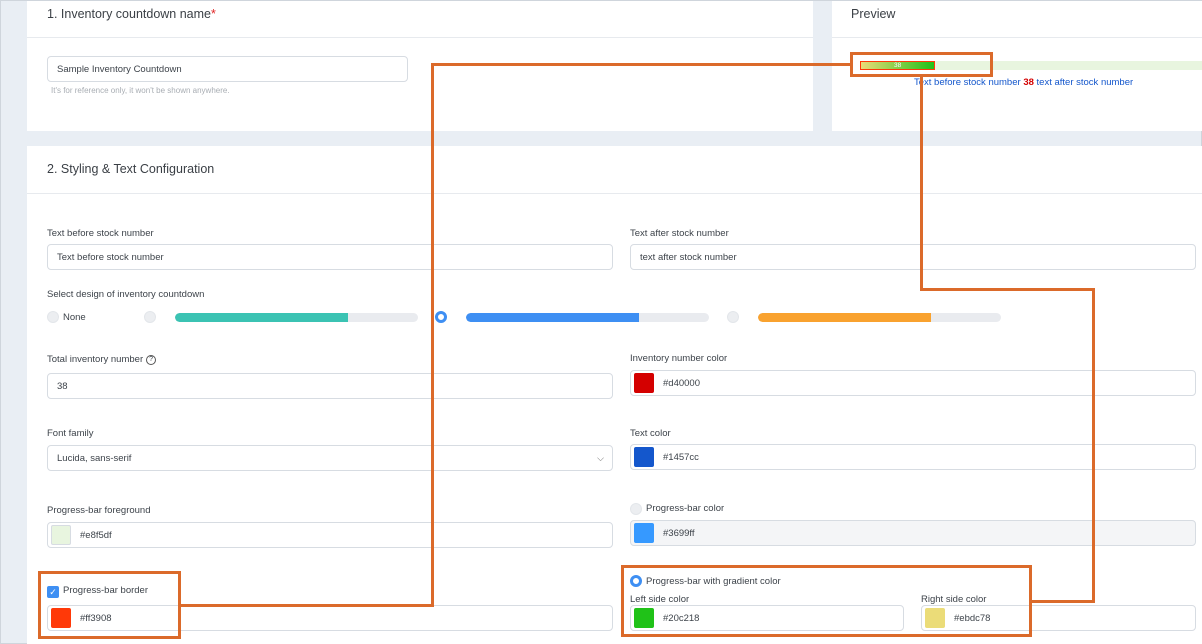  What do you see at coordinates (685, 508) in the screenshot?
I see `progress-bar-color-label: Progress-bar color` at bounding box center [685, 508].